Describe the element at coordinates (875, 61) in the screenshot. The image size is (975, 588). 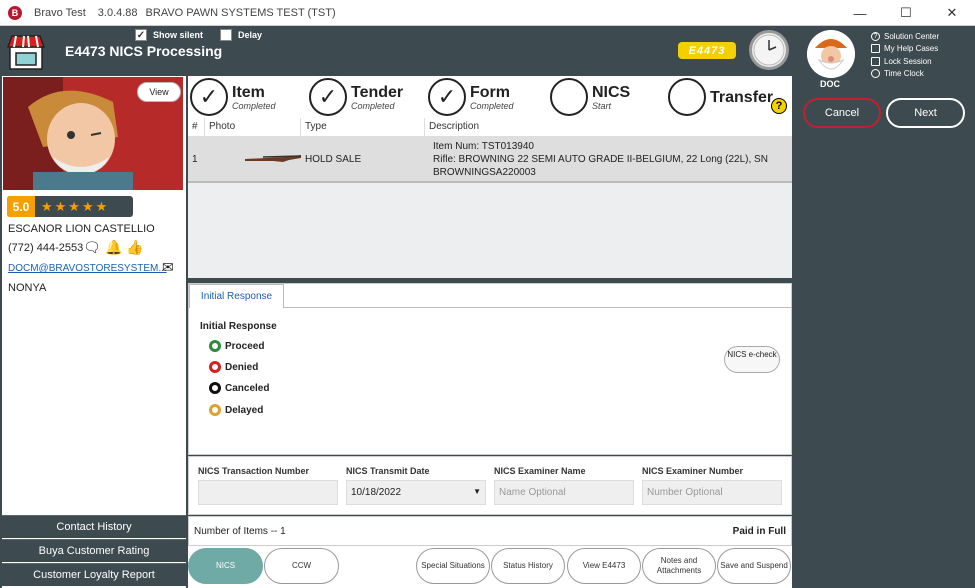
I see `lock-icon` at that location.